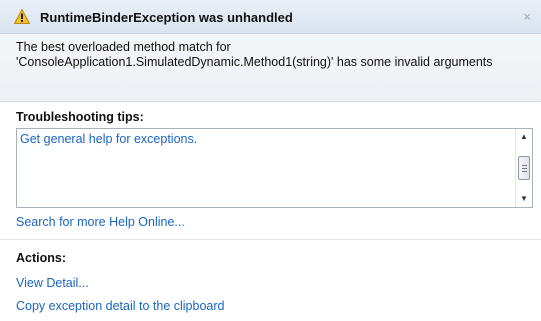 This screenshot has height=321, width=541. Describe the element at coordinates (527, 16) in the screenshot. I see `close-icon: ×` at that location.